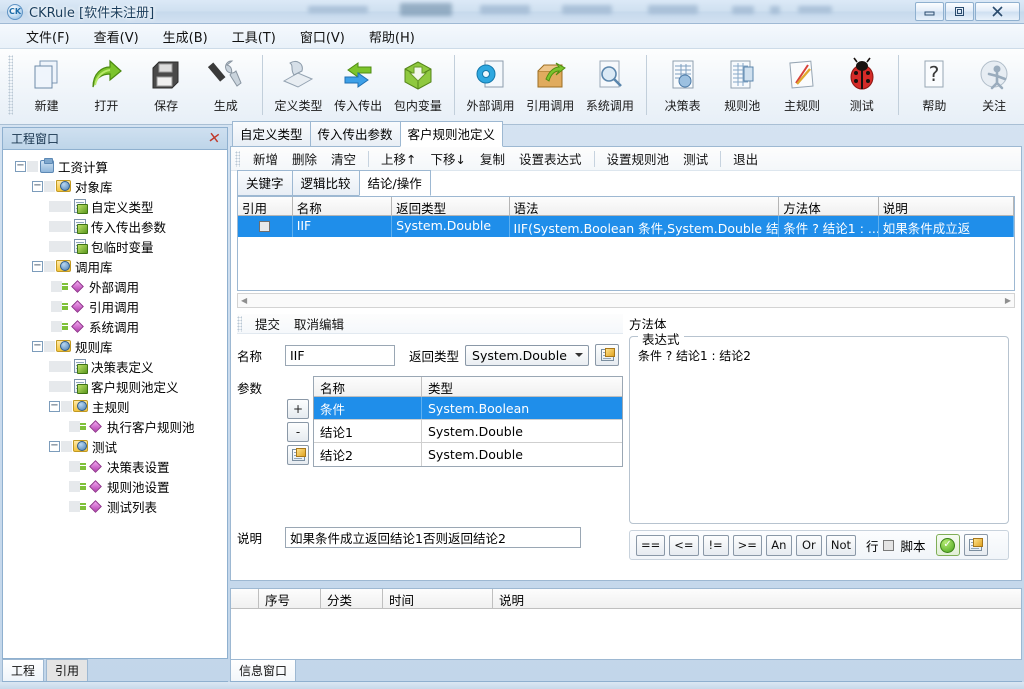 This screenshot has height=689, width=1024. What do you see at coordinates (117, 406) in the screenshot?
I see `tree-item-main-rule: − 主规则` at bounding box center [117, 406].